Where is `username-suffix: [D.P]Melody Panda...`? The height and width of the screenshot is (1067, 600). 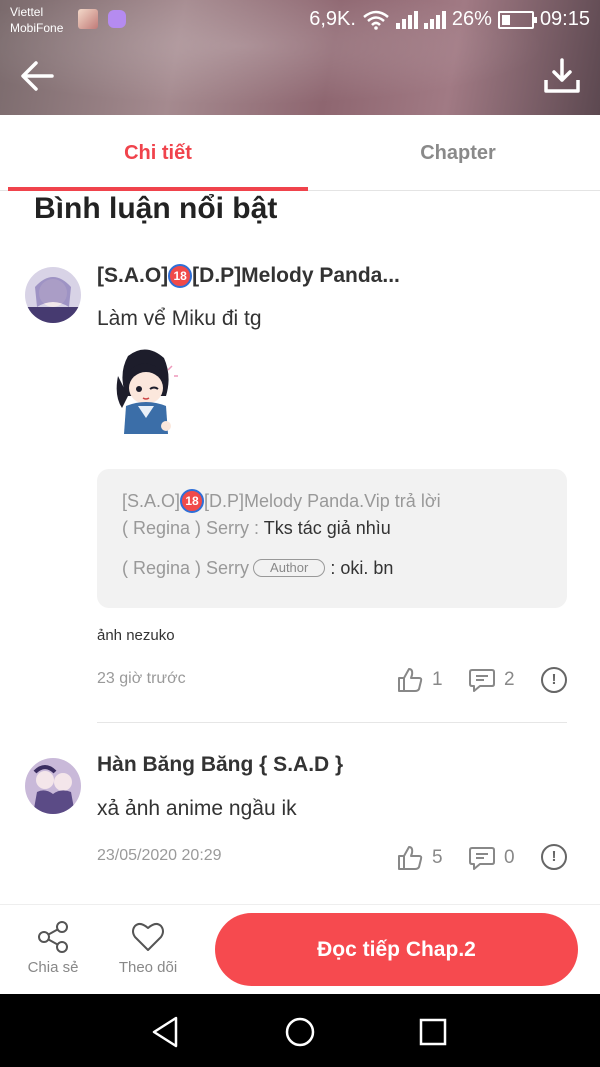 username-suffix: [D.P]Melody Panda... is located at coordinates (296, 275).